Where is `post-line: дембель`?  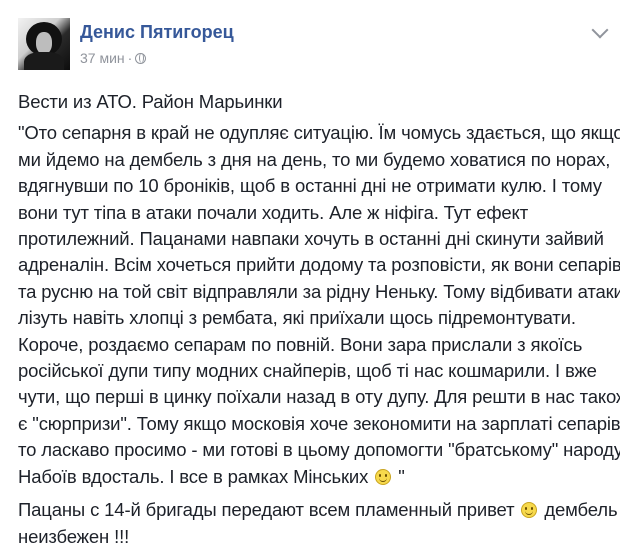
post-line: дембель is located at coordinates (581, 510).